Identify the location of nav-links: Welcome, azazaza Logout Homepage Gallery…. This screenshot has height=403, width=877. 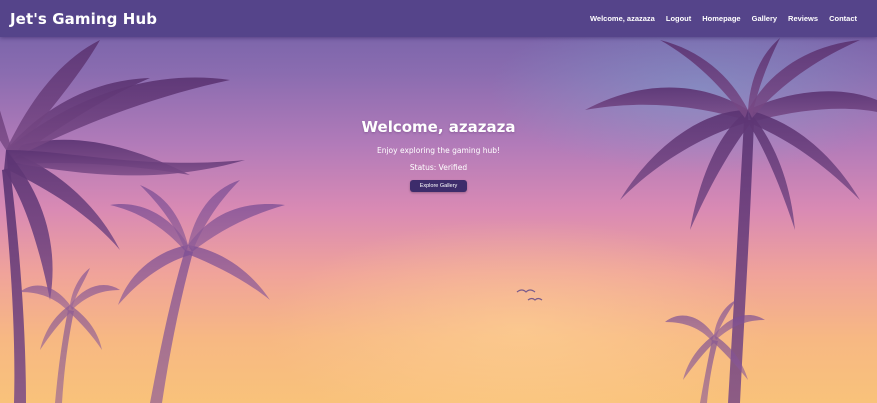
(723, 18).